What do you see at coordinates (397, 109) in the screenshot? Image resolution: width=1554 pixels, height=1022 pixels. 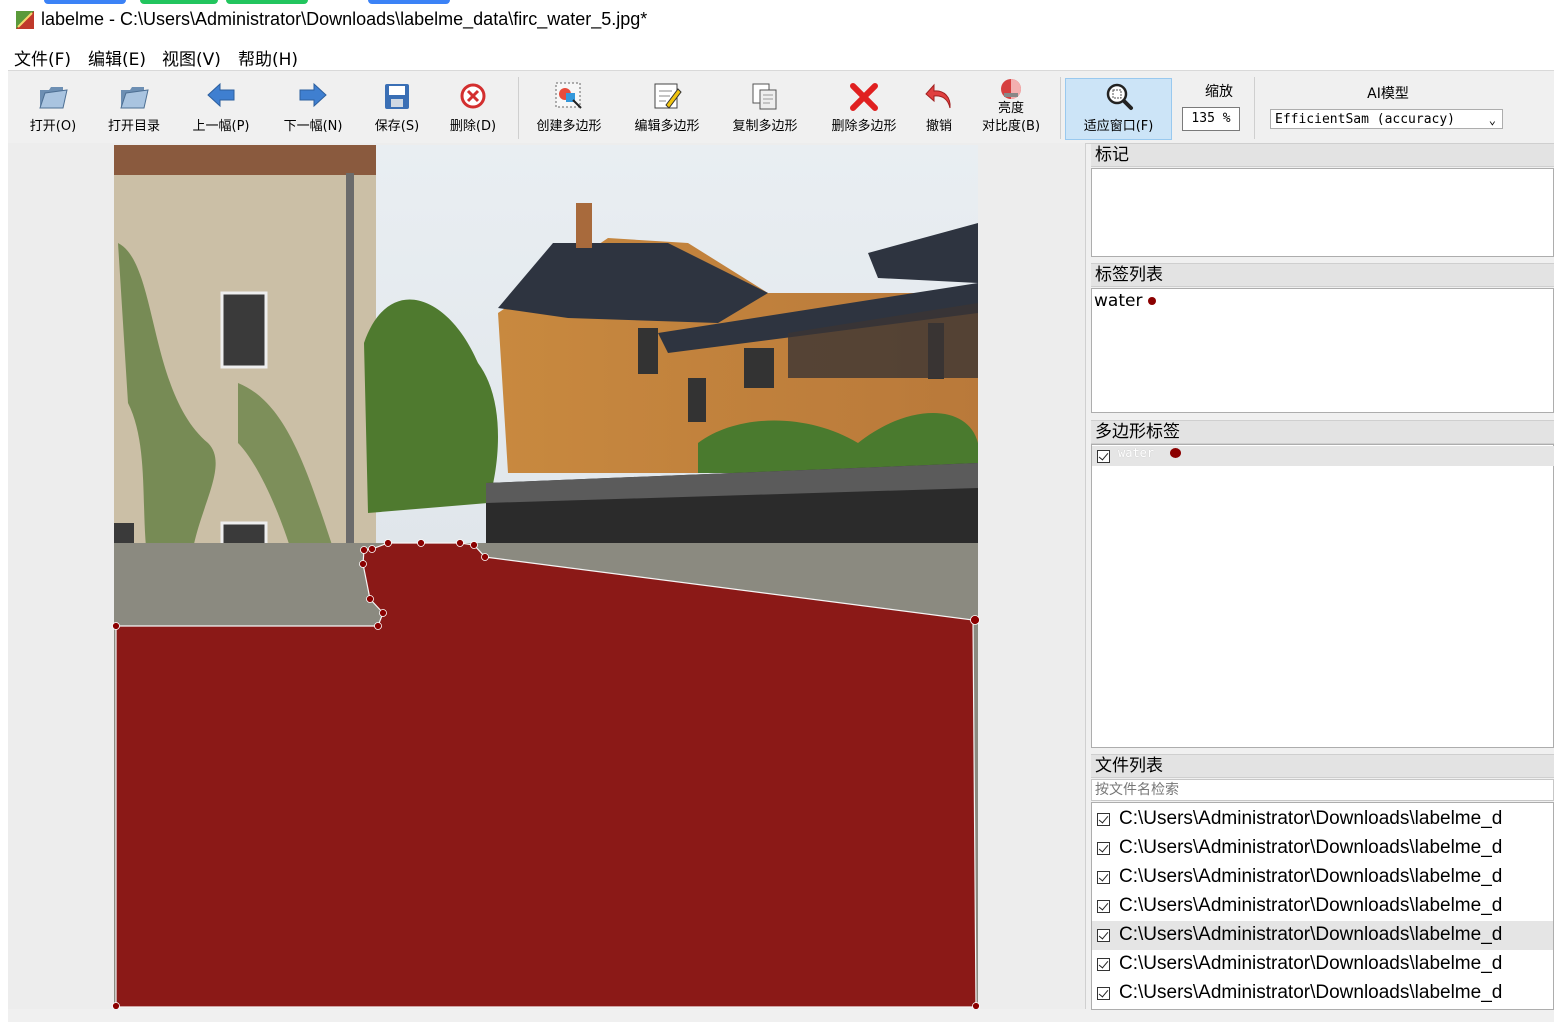 I see `save-button: 保存(S)` at bounding box center [397, 109].